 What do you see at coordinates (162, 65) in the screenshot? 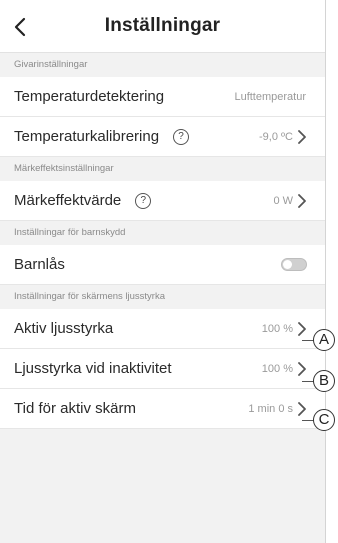
I see `section-header-sensor: Givarinställningar` at bounding box center [162, 65].